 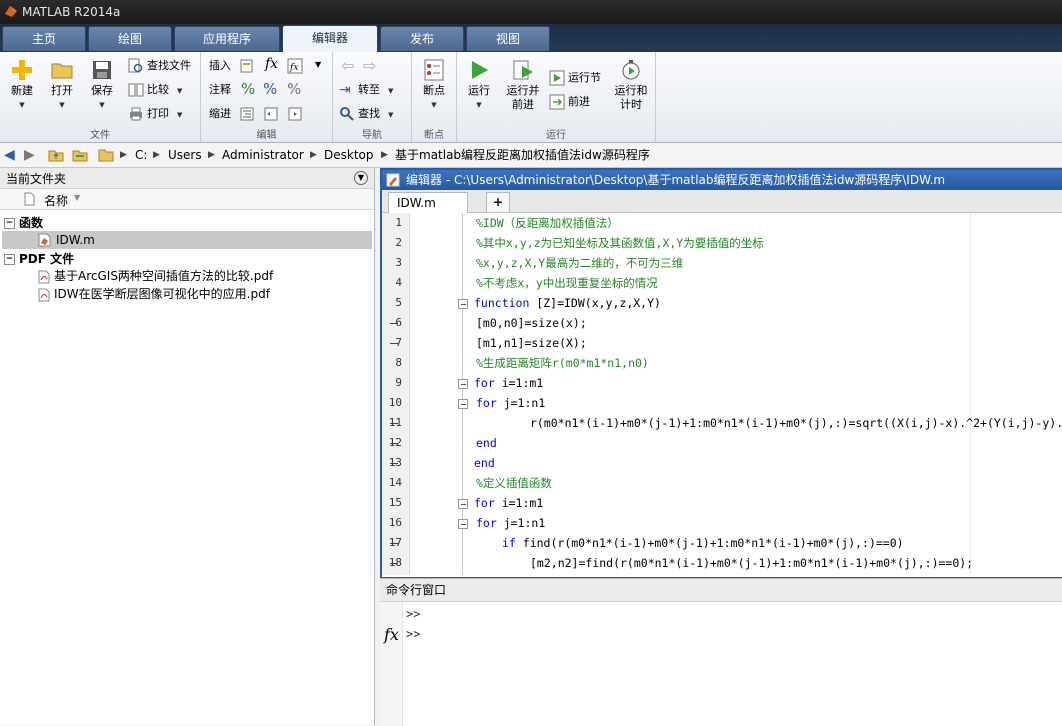 I want to click on indent-button: 缩进, so click(x=220, y=114).